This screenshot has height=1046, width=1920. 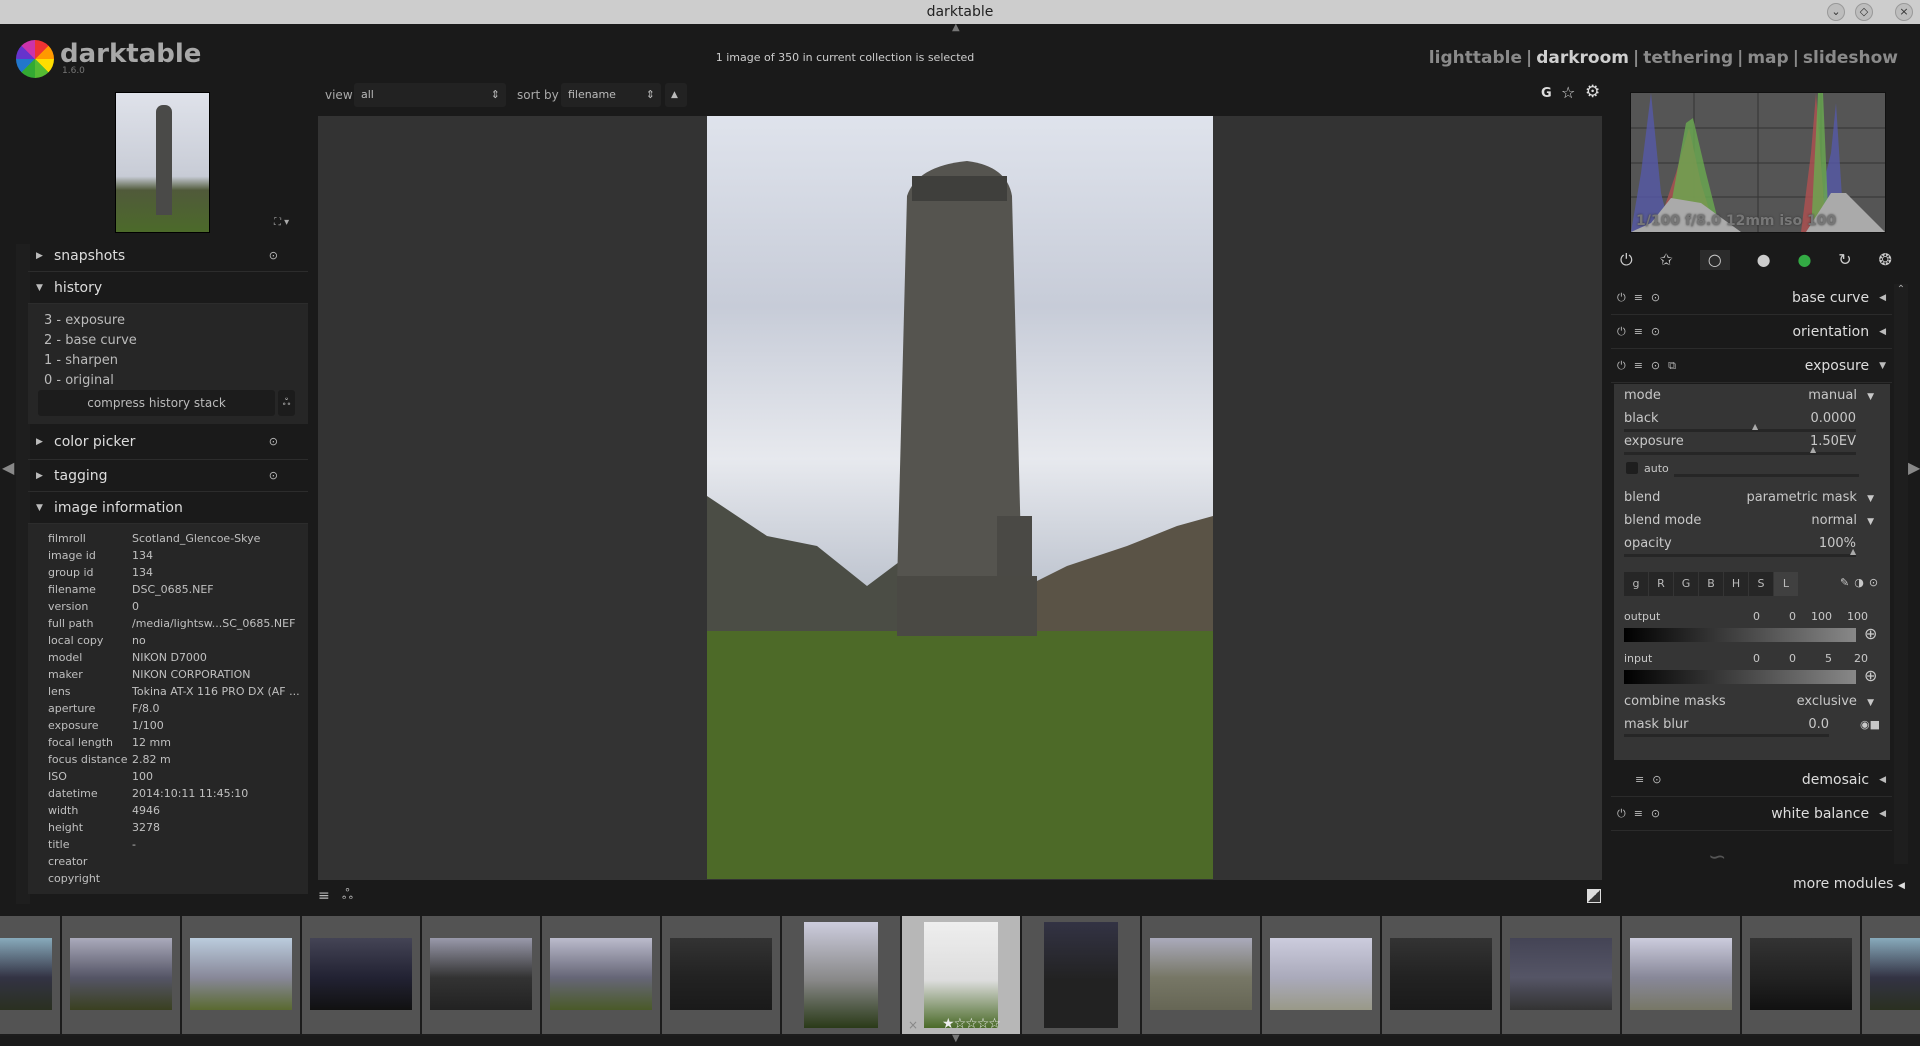 What do you see at coordinates (1751, 814) in the screenshot?
I see `module-white-balance: ⏻ ≡ ⊙ white balance ◀` at bounding box center [1751, 814].